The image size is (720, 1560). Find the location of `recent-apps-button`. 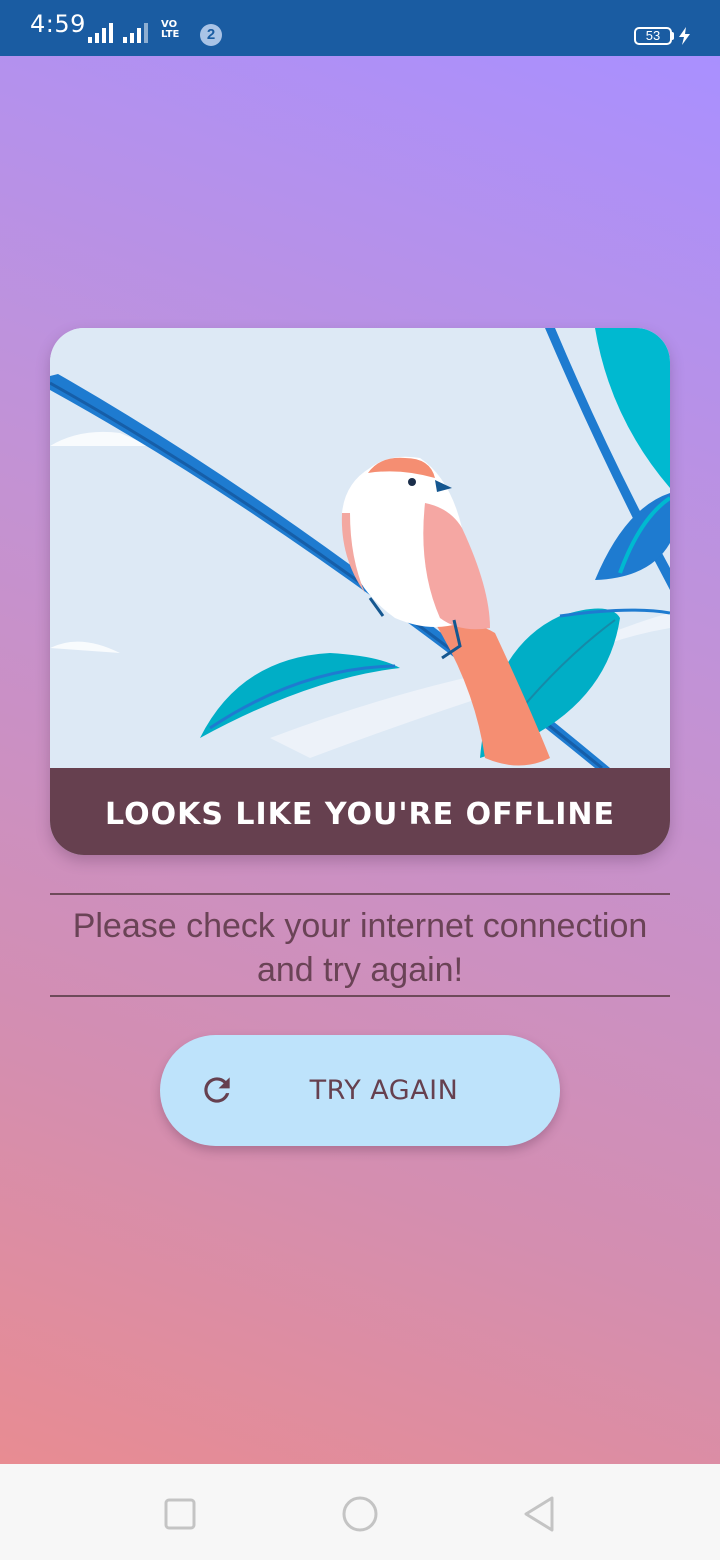

recent-apps-button is located at coordinates (180, 1514).